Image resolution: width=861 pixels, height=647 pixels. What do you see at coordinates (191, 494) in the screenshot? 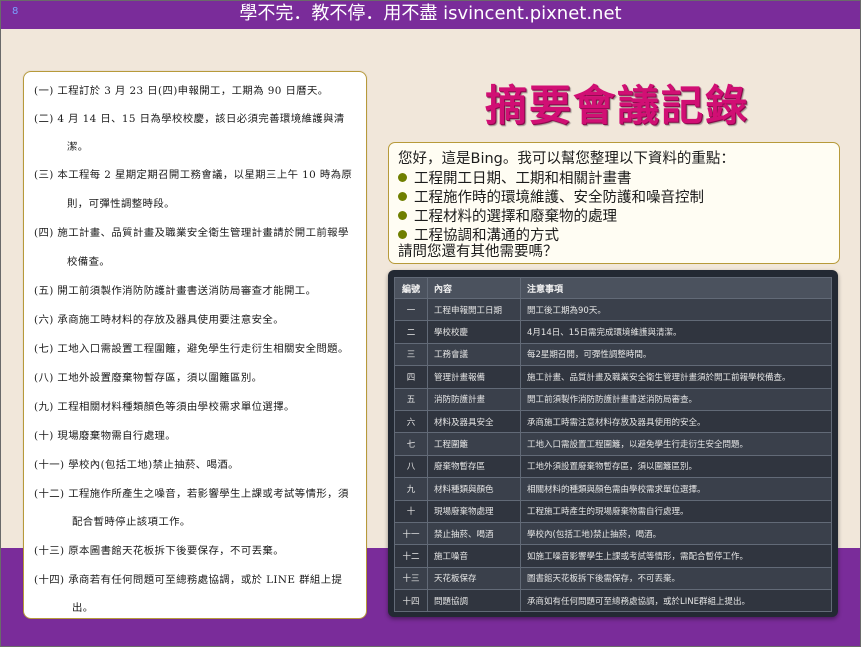
I see `document-line: (十二) 工程施作所產生之噪音，若影響學生上課或考試等情形，須` at bounding box center [191, 494].